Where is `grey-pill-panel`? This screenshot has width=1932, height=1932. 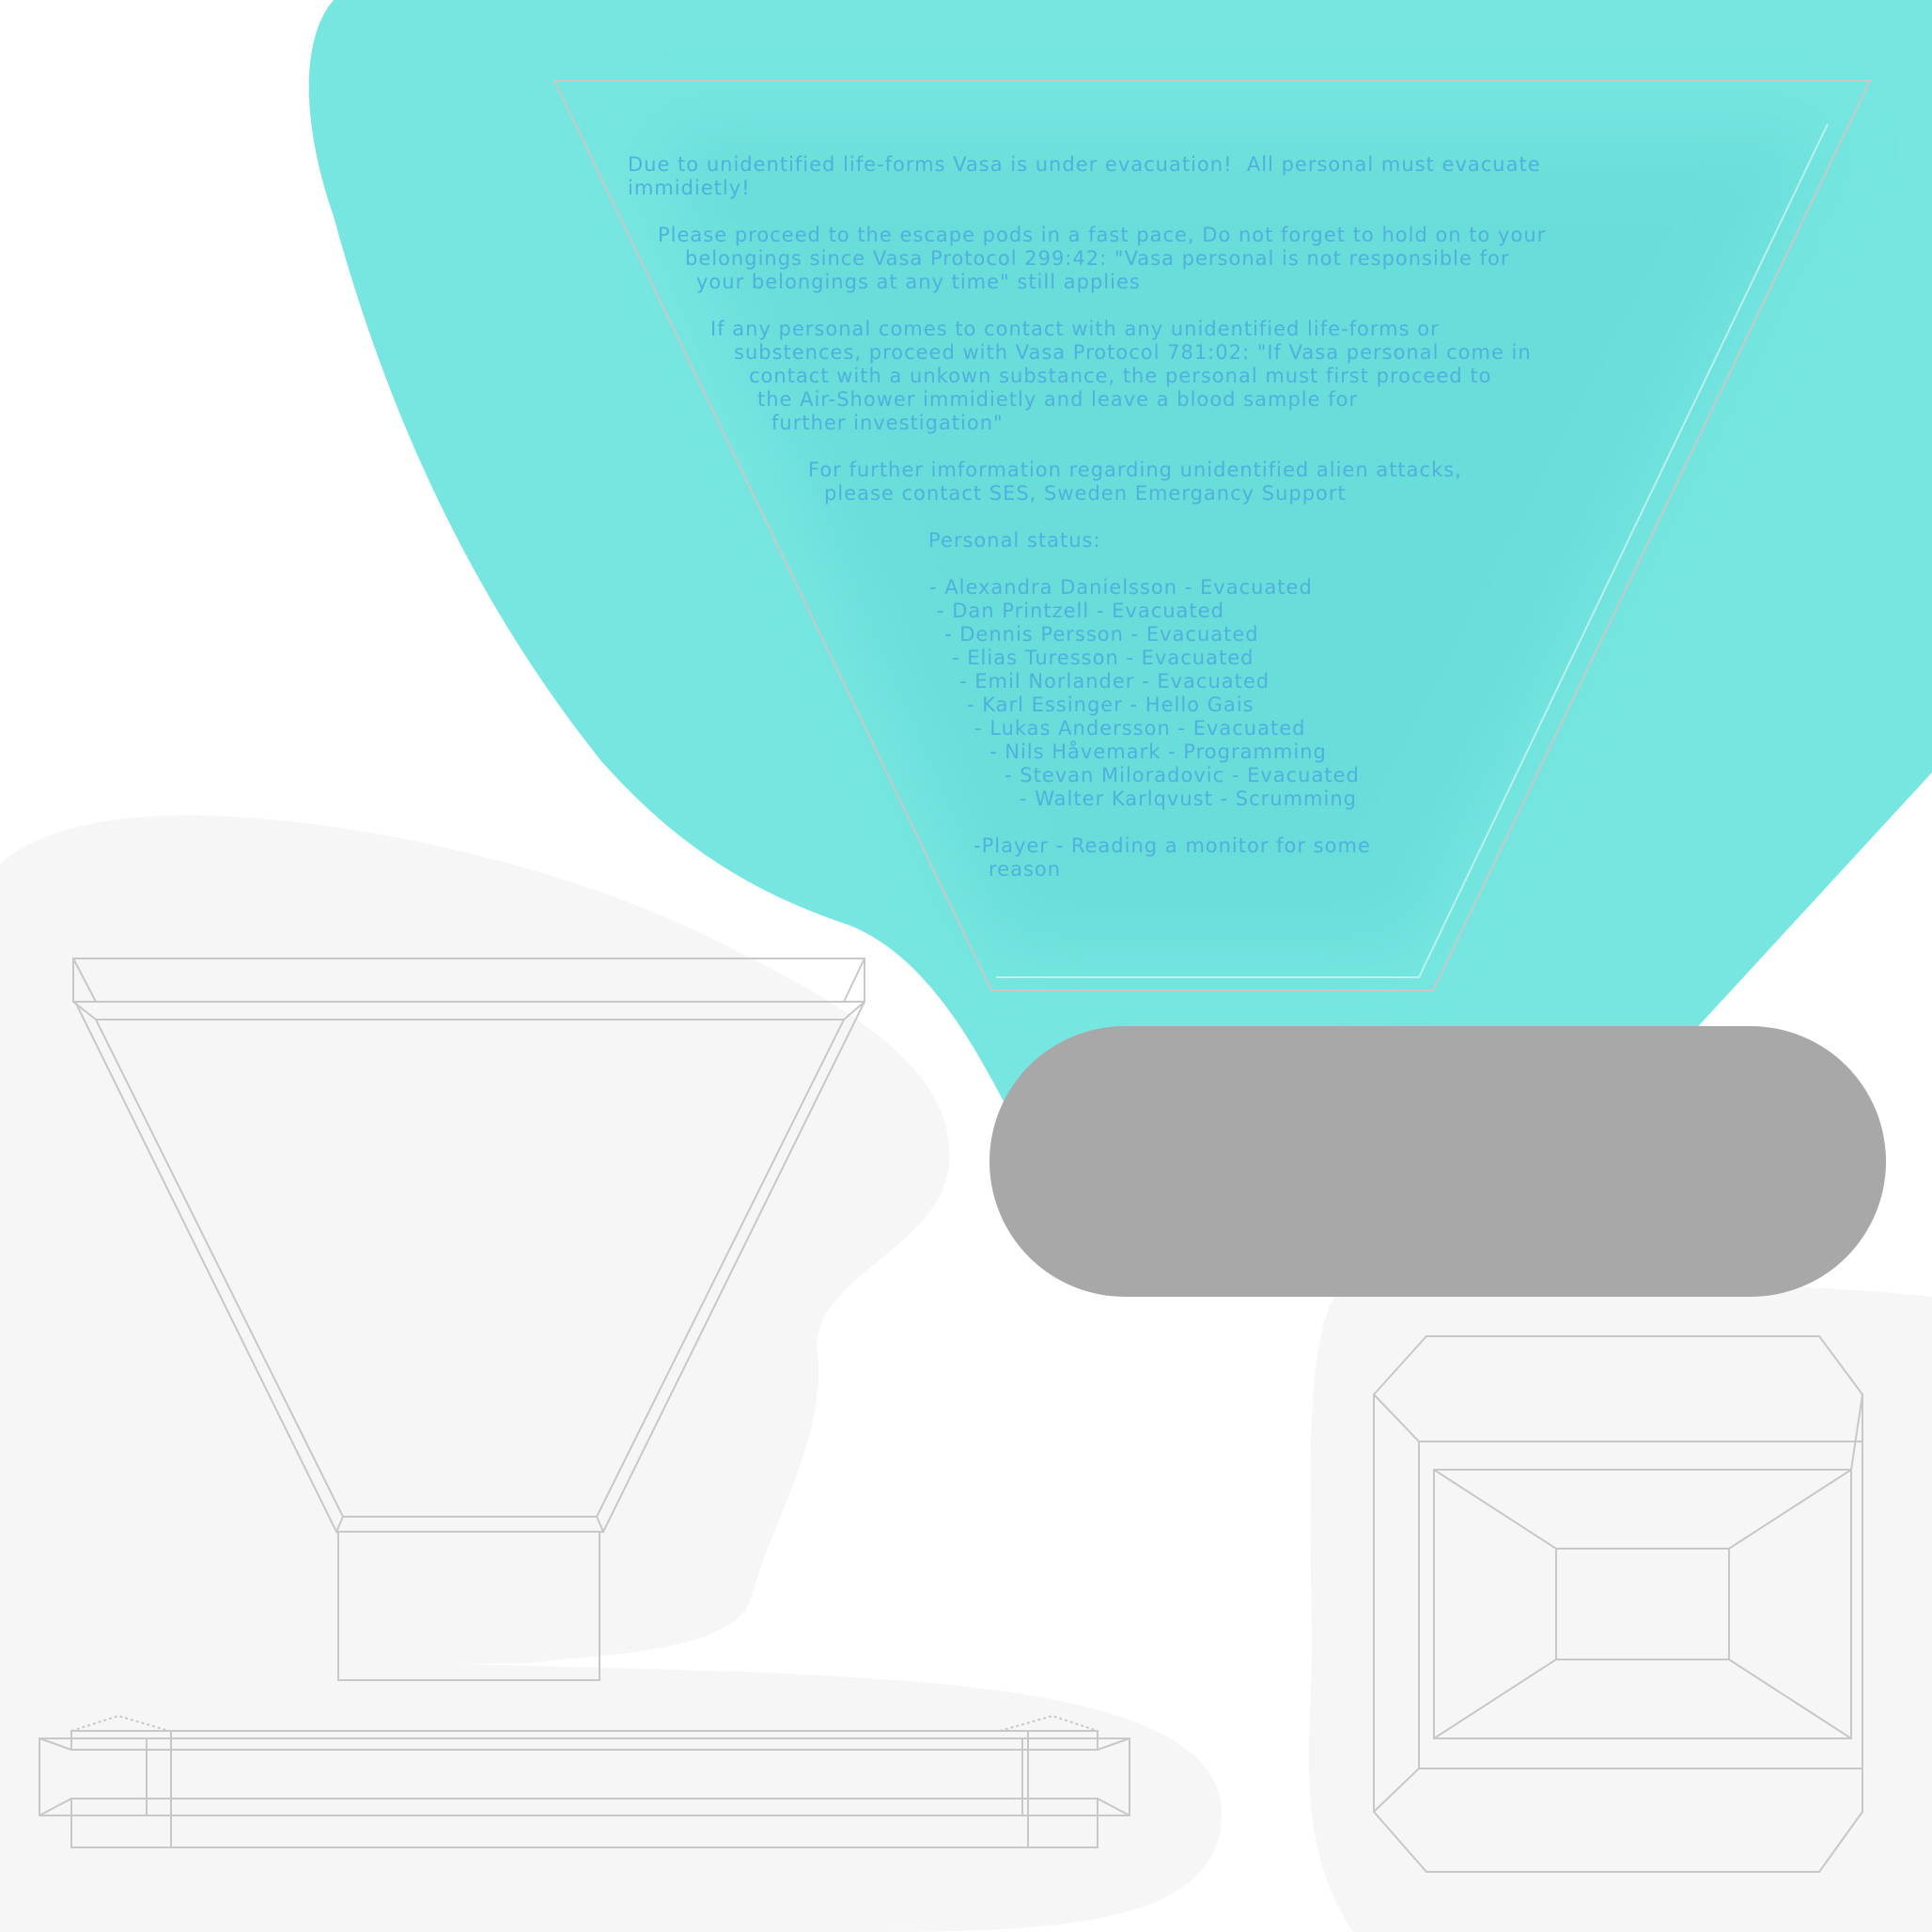
grey-pill-panel is located at coordinates (1437, 1161).